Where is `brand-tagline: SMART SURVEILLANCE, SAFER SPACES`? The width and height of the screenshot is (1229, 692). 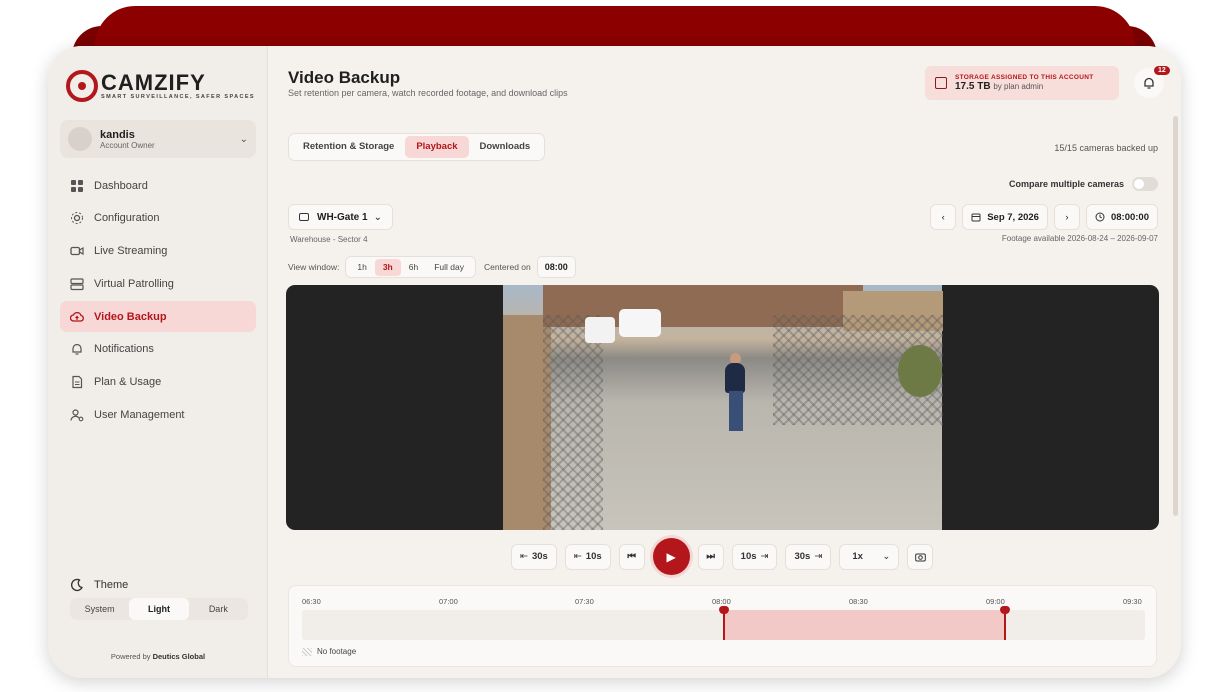 brand-tagline: SMART SURVEILLANCE, SAFER SPACES is located at coordinates (178, 97).